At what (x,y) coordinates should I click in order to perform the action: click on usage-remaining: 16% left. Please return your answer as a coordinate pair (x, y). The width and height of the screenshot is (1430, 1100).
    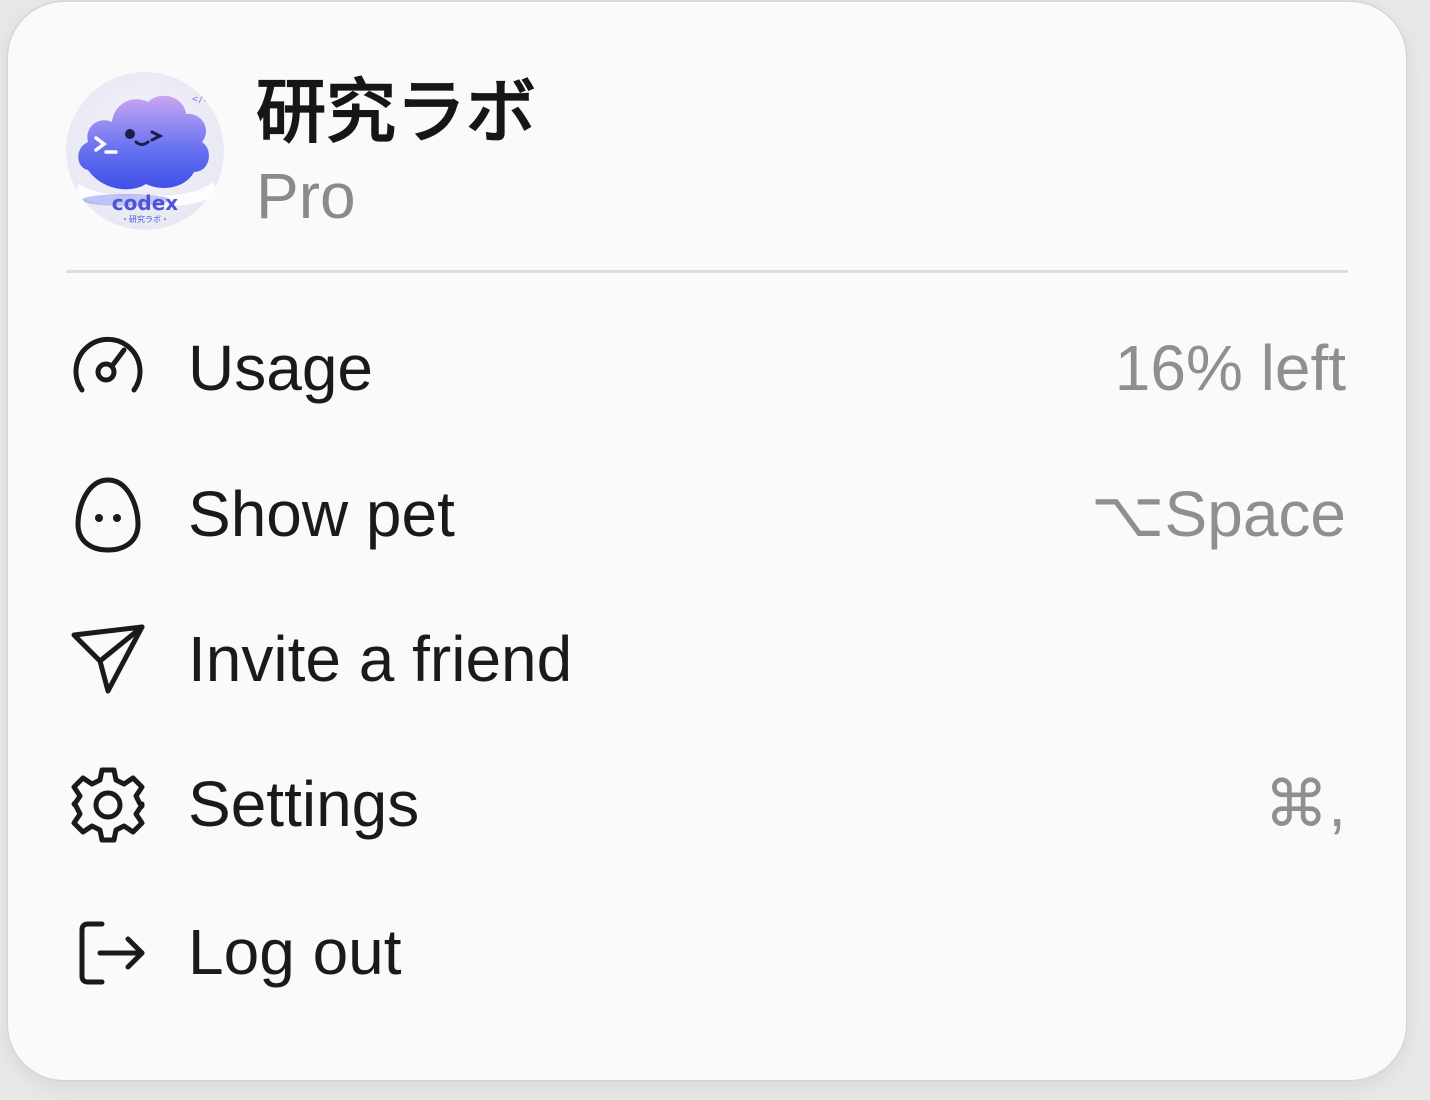
    Looking at the image, I should click on (1230, 368).